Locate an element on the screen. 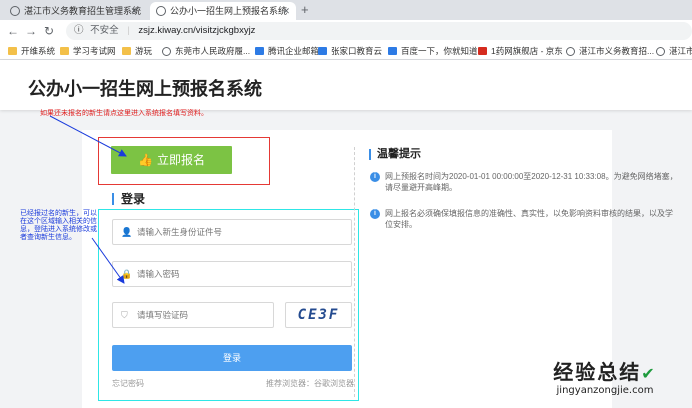  thumbs-up-icon: 👍 is located at coordinates (145, 160).